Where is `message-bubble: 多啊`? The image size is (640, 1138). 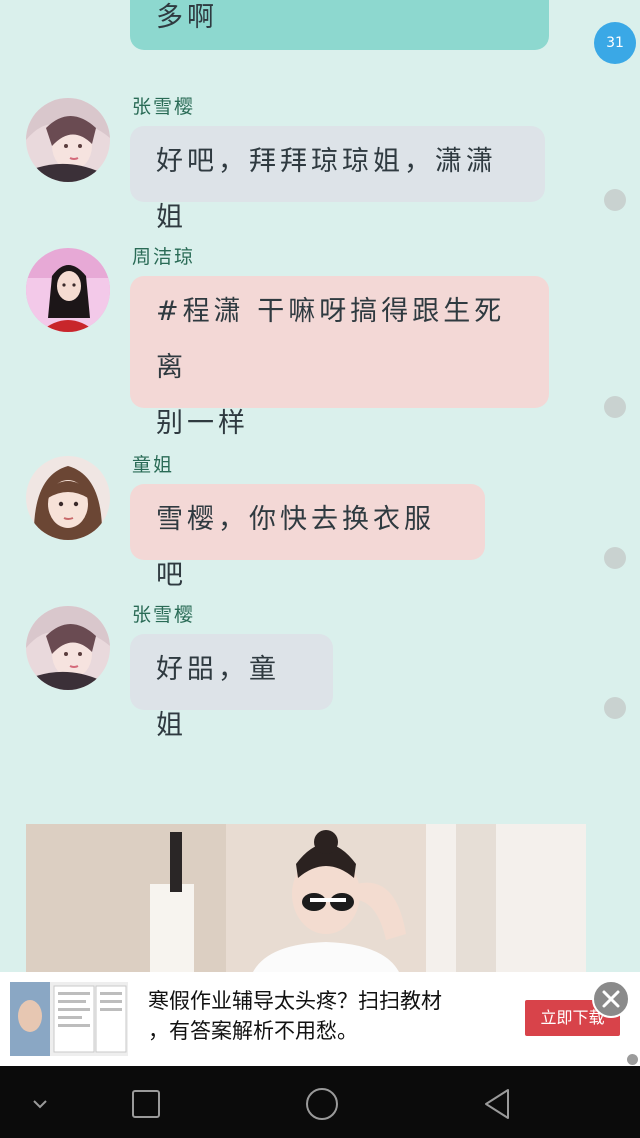 message-bubble: 多啊 is located at coordinates (339, 25).